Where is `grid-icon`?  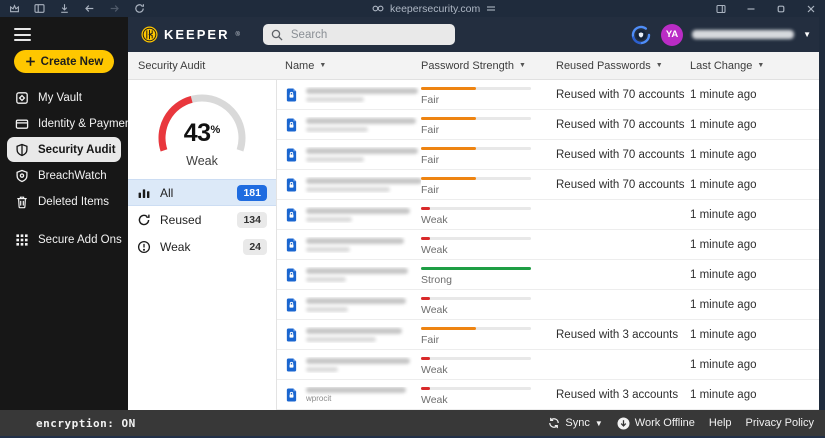 grid-icon is located at coordinates (22, 240).